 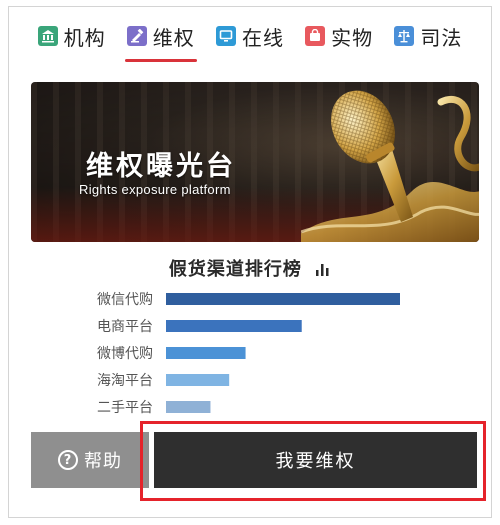 What do you see at coordinates (47, 36) in the screenshot?
I see `institution-icon` at bounding box center [47, 36].